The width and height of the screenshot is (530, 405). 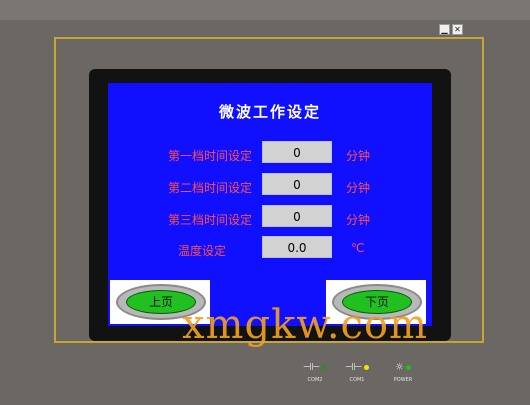 I want to click on com1-led, so click(x=367, y=367).